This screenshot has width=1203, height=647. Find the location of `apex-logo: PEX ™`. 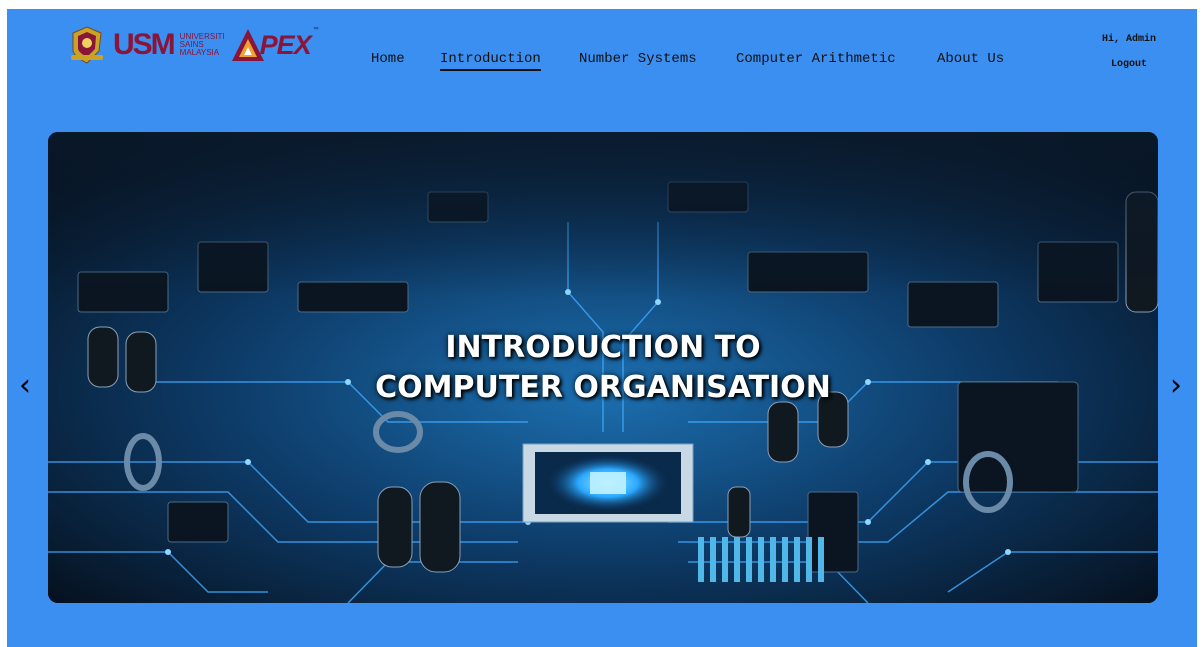

apex-logo: PEX ™ is located at coordinates (274, 45).